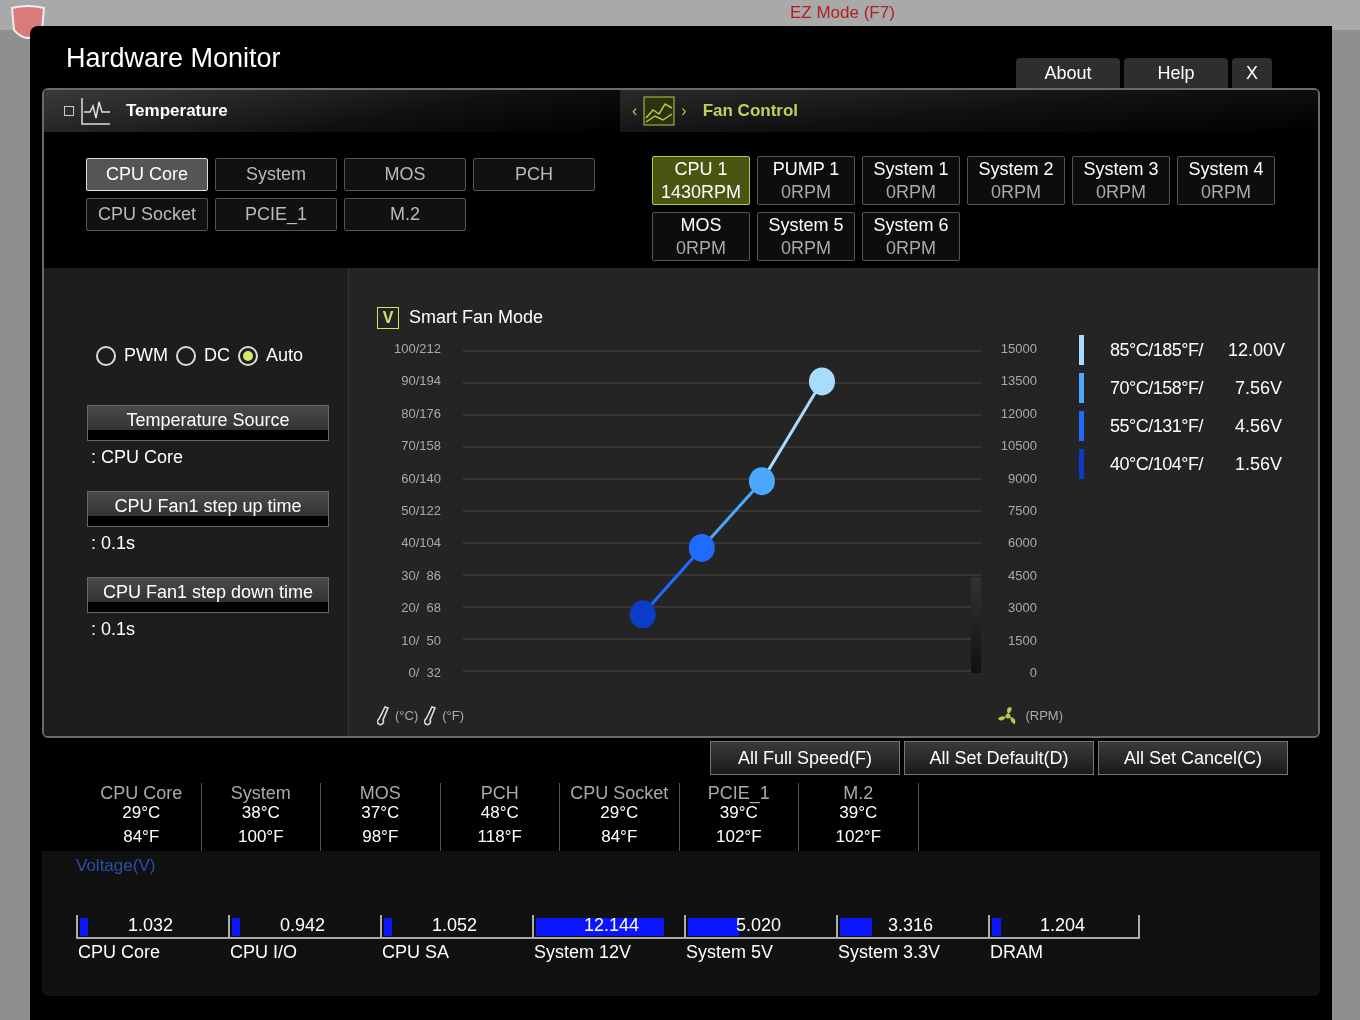 The width and height of the screenshot is (1360, 1020). Describe the element at coordinates (276, 214) in the screenshot. I see `temperature-source-tab: PCIE_1` at that location.